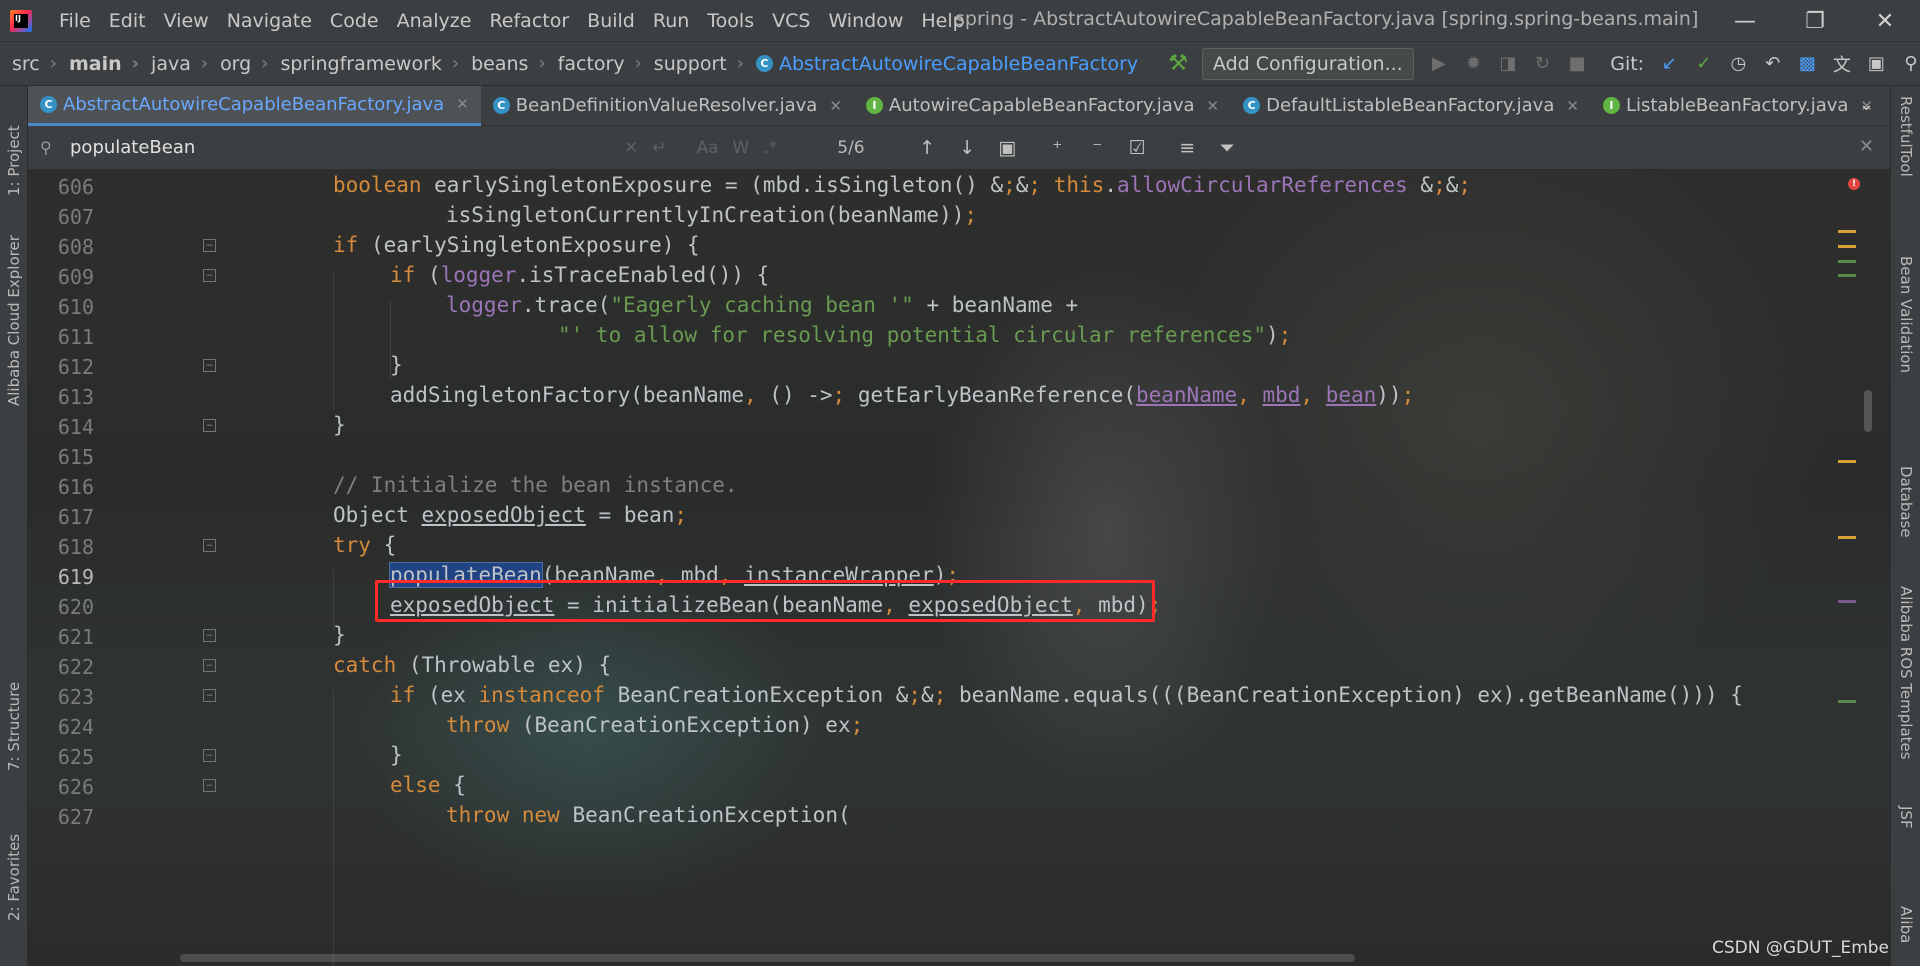 The image size is (1920, 966). I want to click on regex-toggle: .*, so click(770, 148).